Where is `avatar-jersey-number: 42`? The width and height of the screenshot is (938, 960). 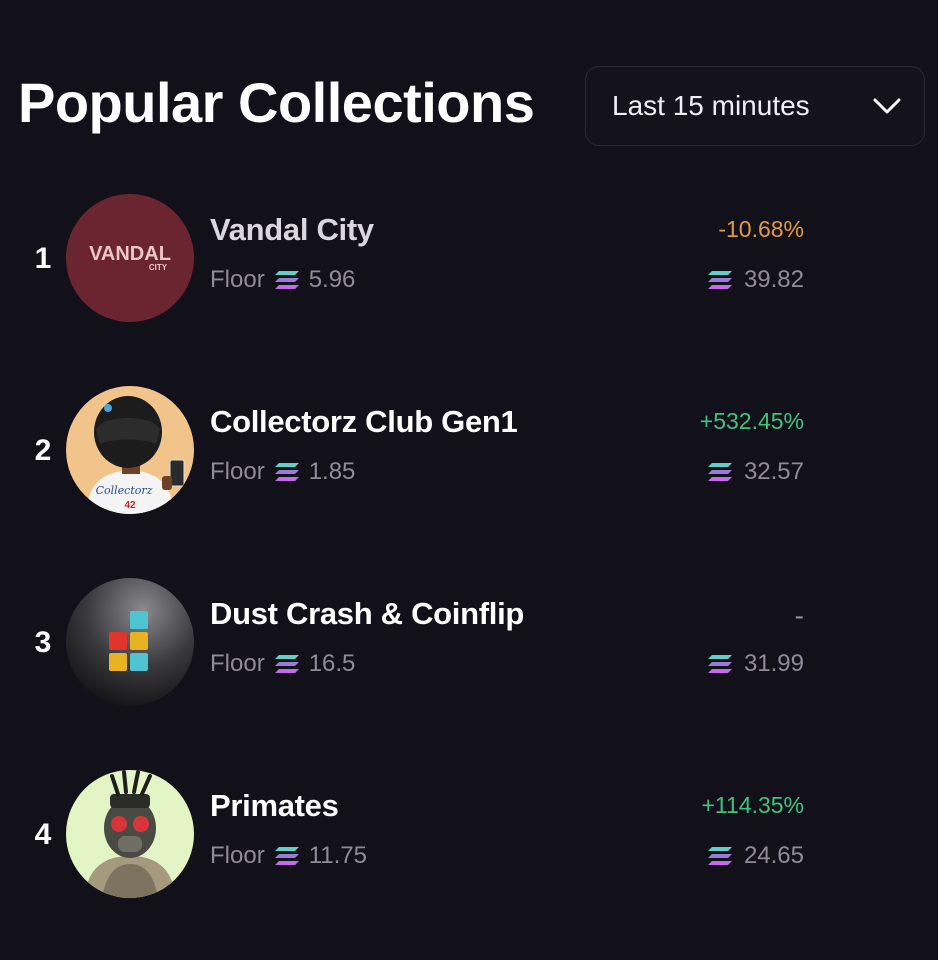
avatar-jersey-number: 42 is located at coordinates (130, 505).